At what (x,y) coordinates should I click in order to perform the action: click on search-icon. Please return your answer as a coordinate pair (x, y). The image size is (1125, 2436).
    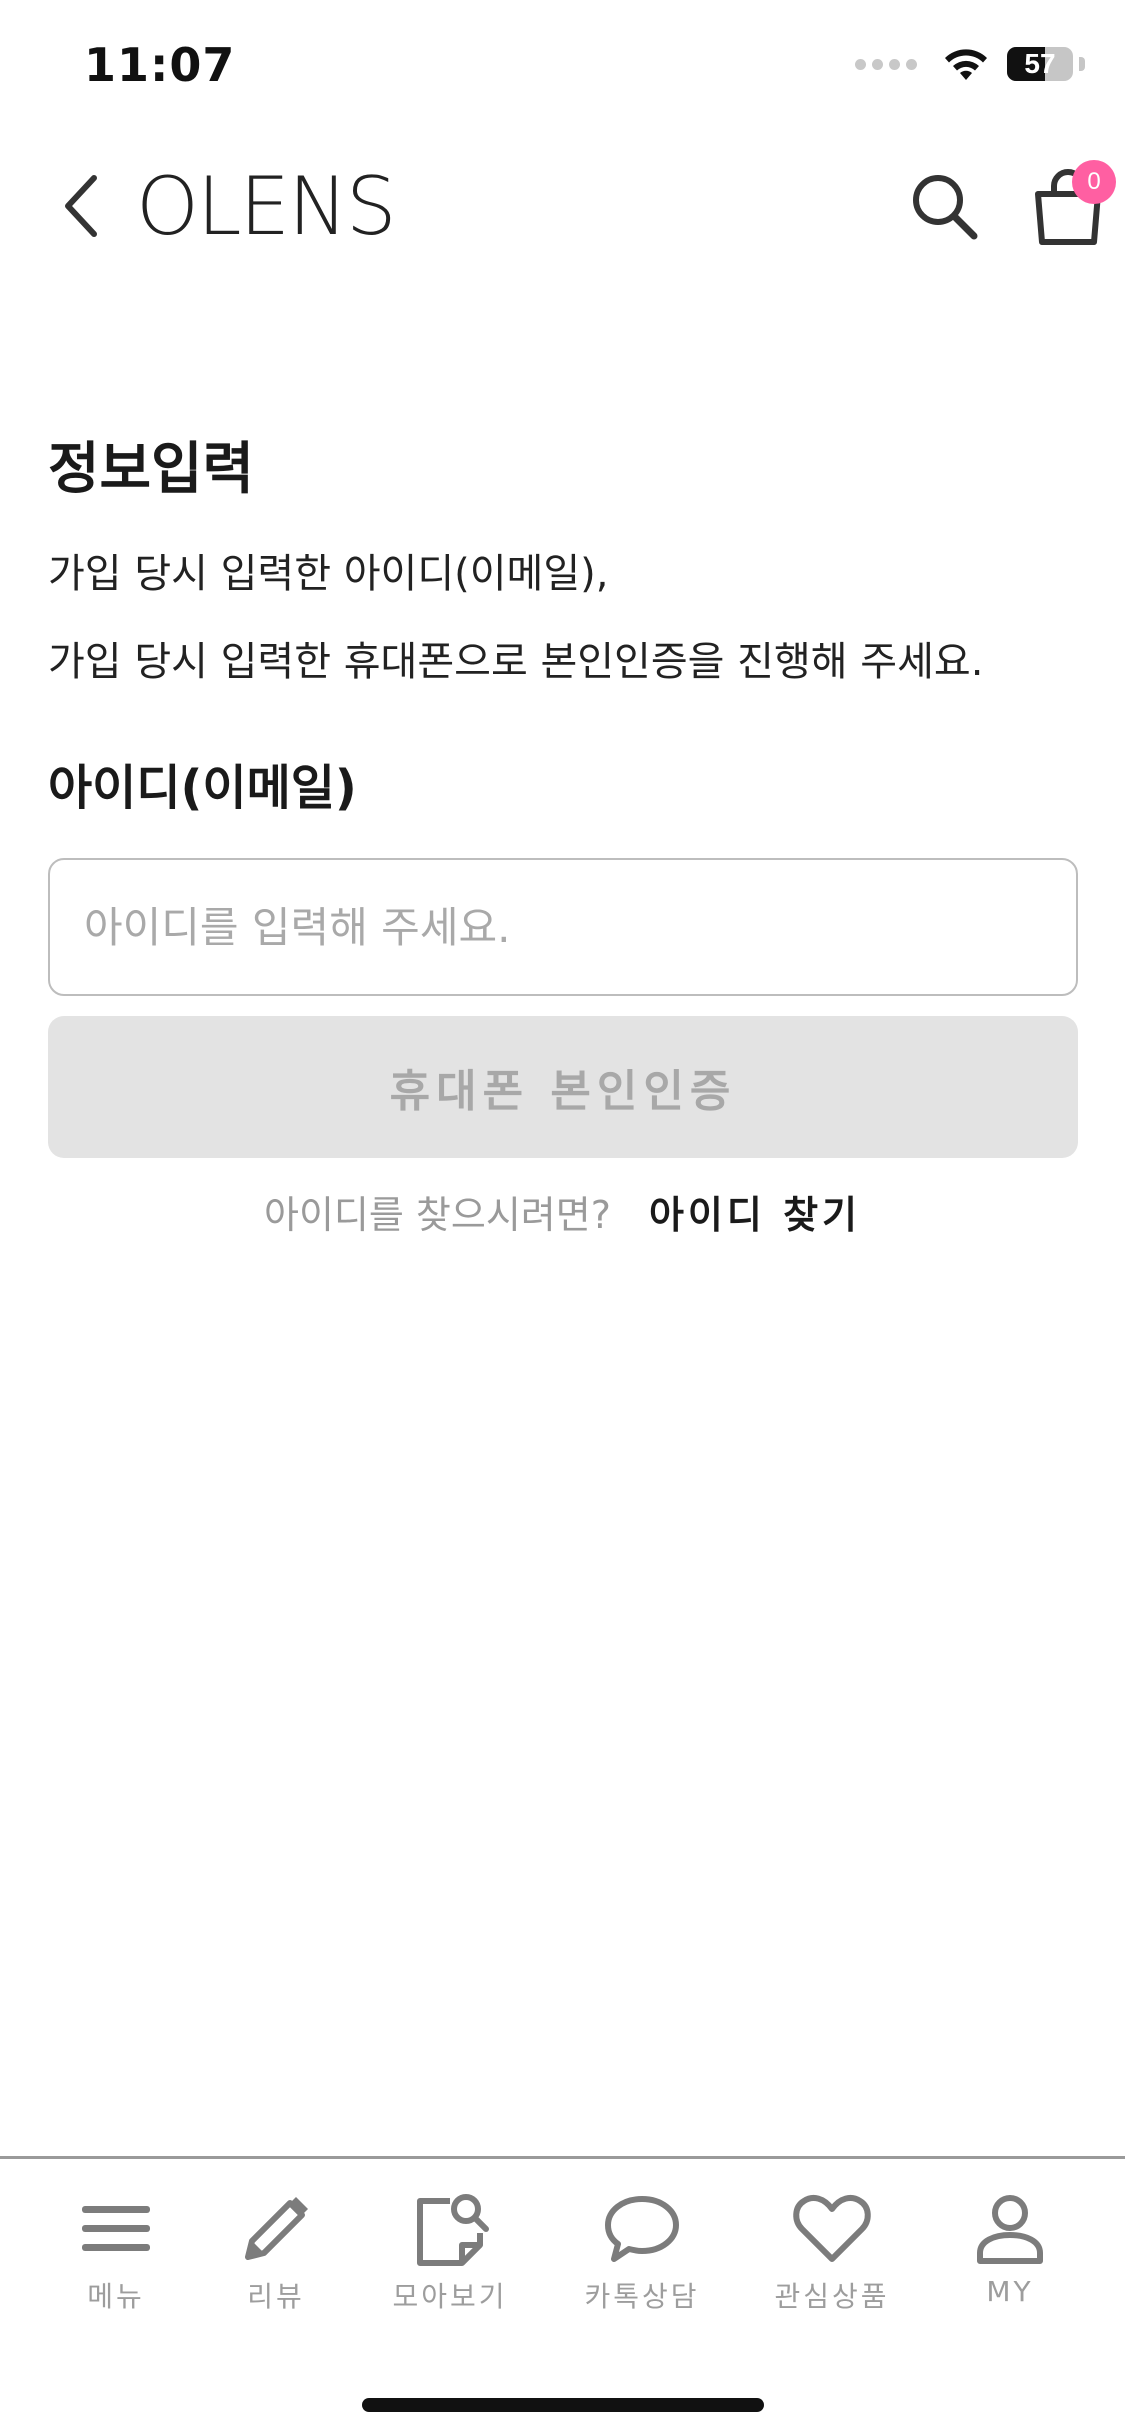
    Looking at the image, I should click on (945, 207).